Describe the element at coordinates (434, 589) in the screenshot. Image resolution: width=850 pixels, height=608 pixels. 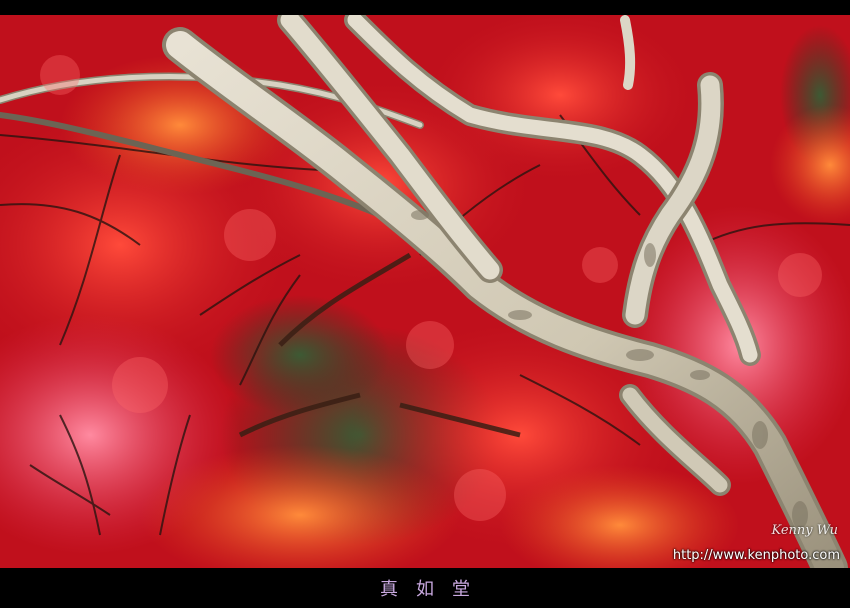
I see `photo-caption: 真如堂` at that location.